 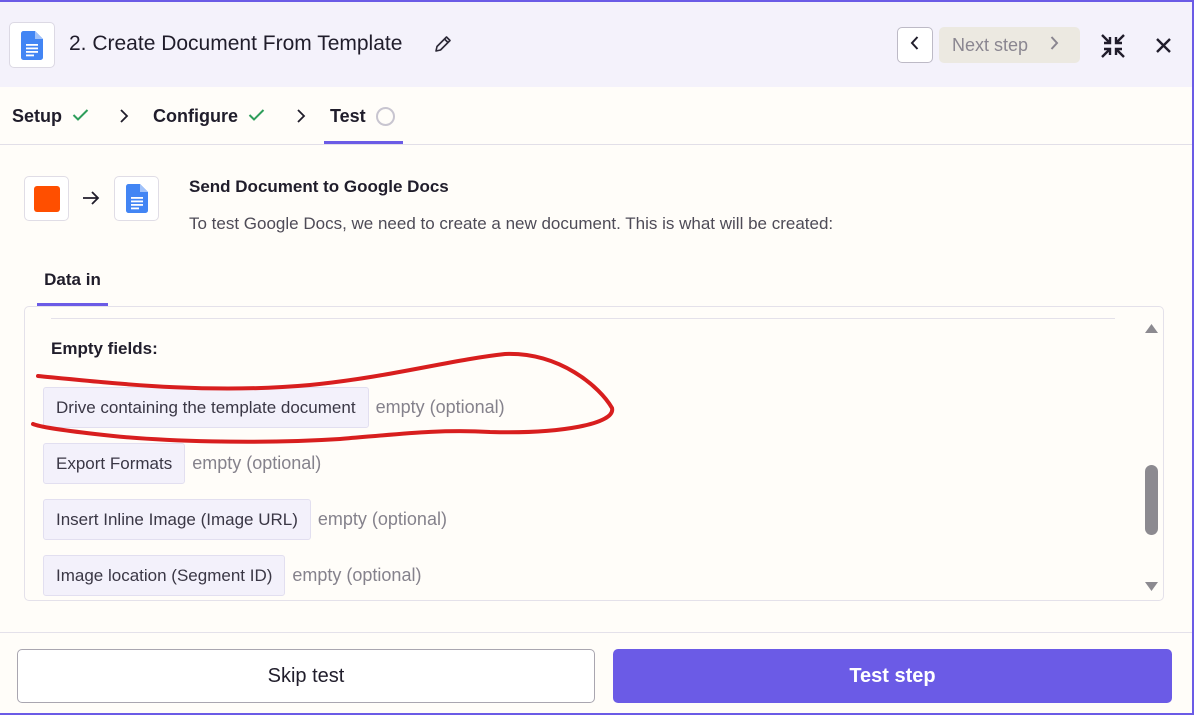 I want to click on skip-test-button: Skip test, so click(x=306, y=676).